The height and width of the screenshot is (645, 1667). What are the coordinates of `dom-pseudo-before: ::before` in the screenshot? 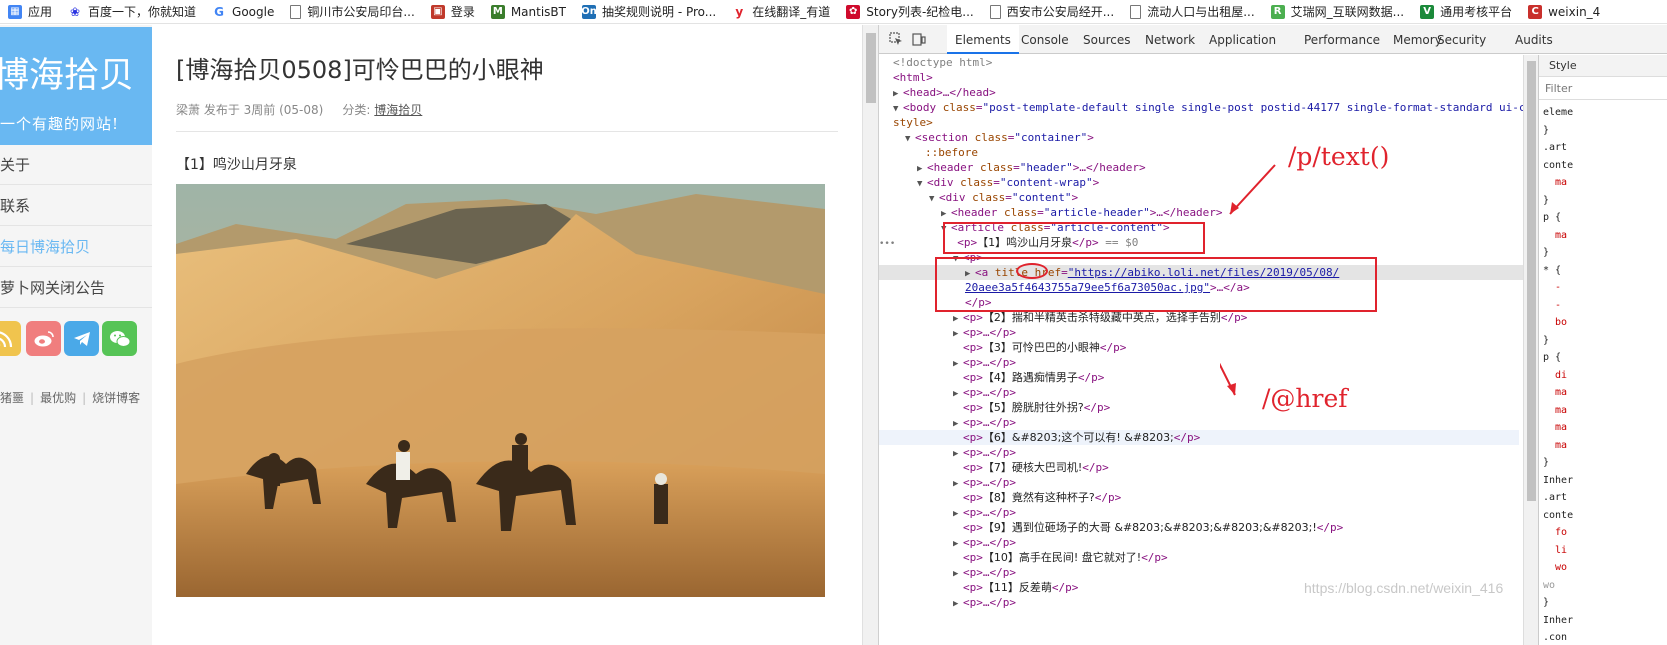 It's located at (951, 152).